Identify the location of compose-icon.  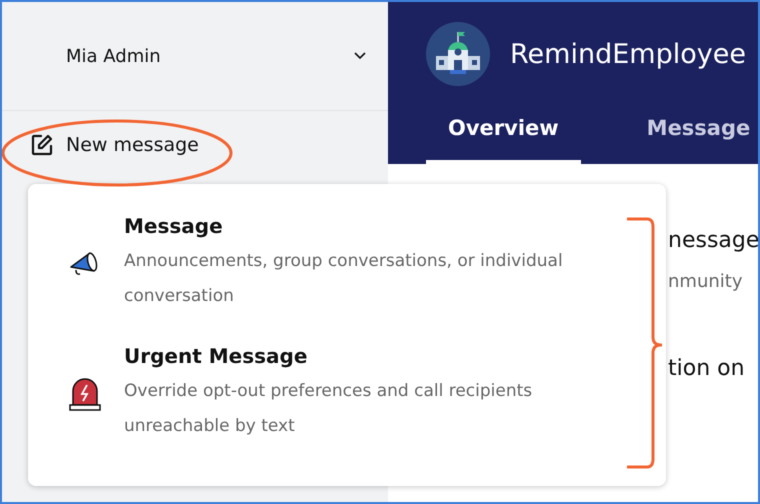
(42, 145).